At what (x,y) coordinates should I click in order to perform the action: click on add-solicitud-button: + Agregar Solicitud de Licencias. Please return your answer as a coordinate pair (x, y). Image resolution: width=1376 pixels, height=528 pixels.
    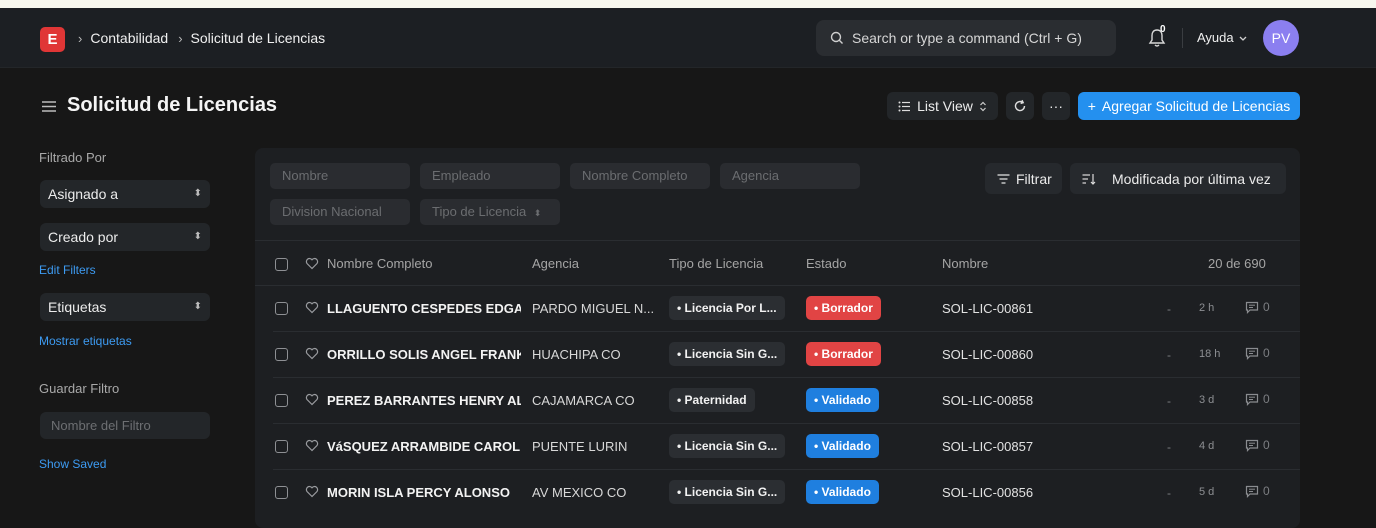
    Looking at the image, I should click on (1189, 106).